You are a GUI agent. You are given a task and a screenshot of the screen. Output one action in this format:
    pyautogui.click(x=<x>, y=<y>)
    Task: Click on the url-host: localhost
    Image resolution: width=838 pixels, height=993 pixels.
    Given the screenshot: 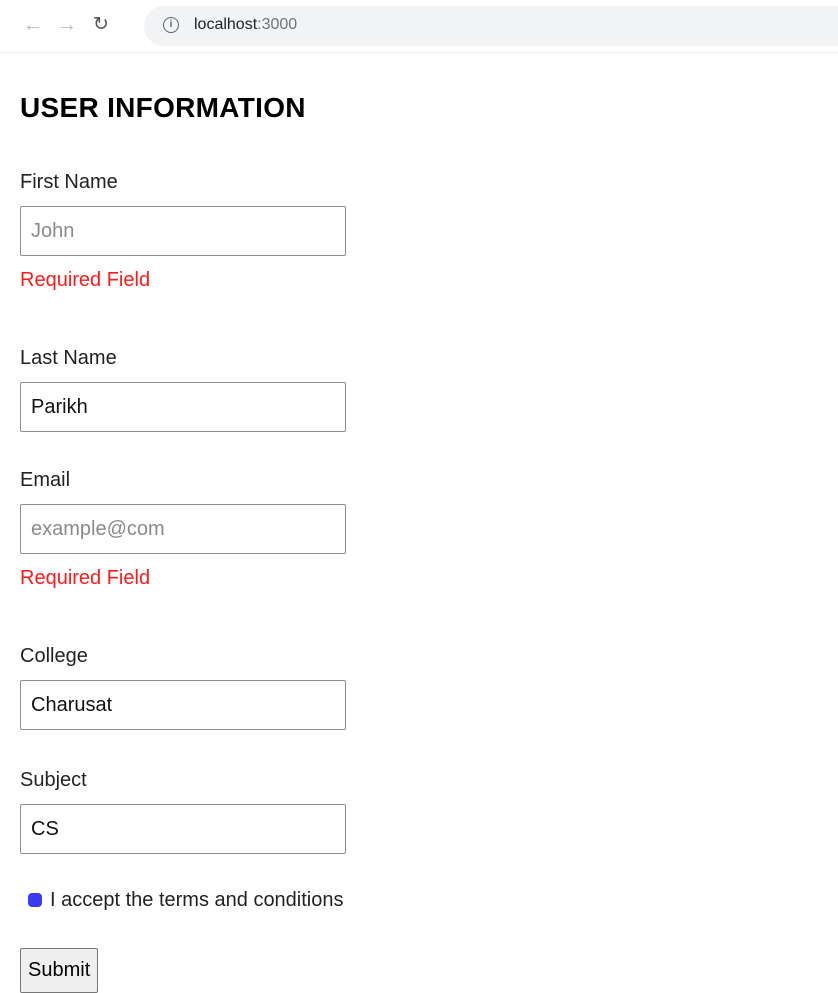 What is the action you would take?
    pyautogui.click(x=226, y=24)
    